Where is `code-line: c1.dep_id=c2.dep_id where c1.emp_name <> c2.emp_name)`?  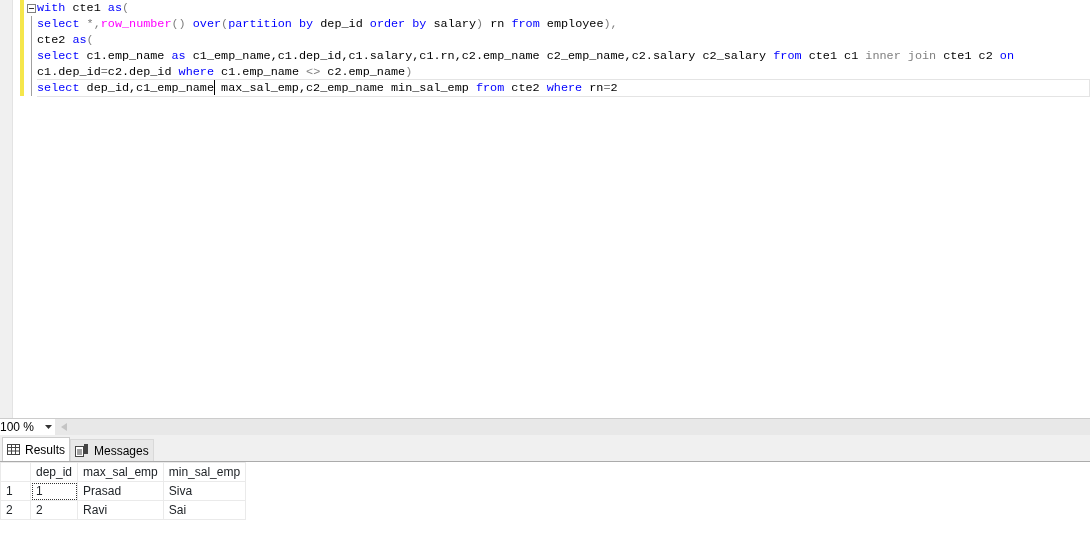
code-line: c1.dep_id=c2.dep_id where c1.emp_name <> c2.emp_name) is located at coordinates (225, 72).